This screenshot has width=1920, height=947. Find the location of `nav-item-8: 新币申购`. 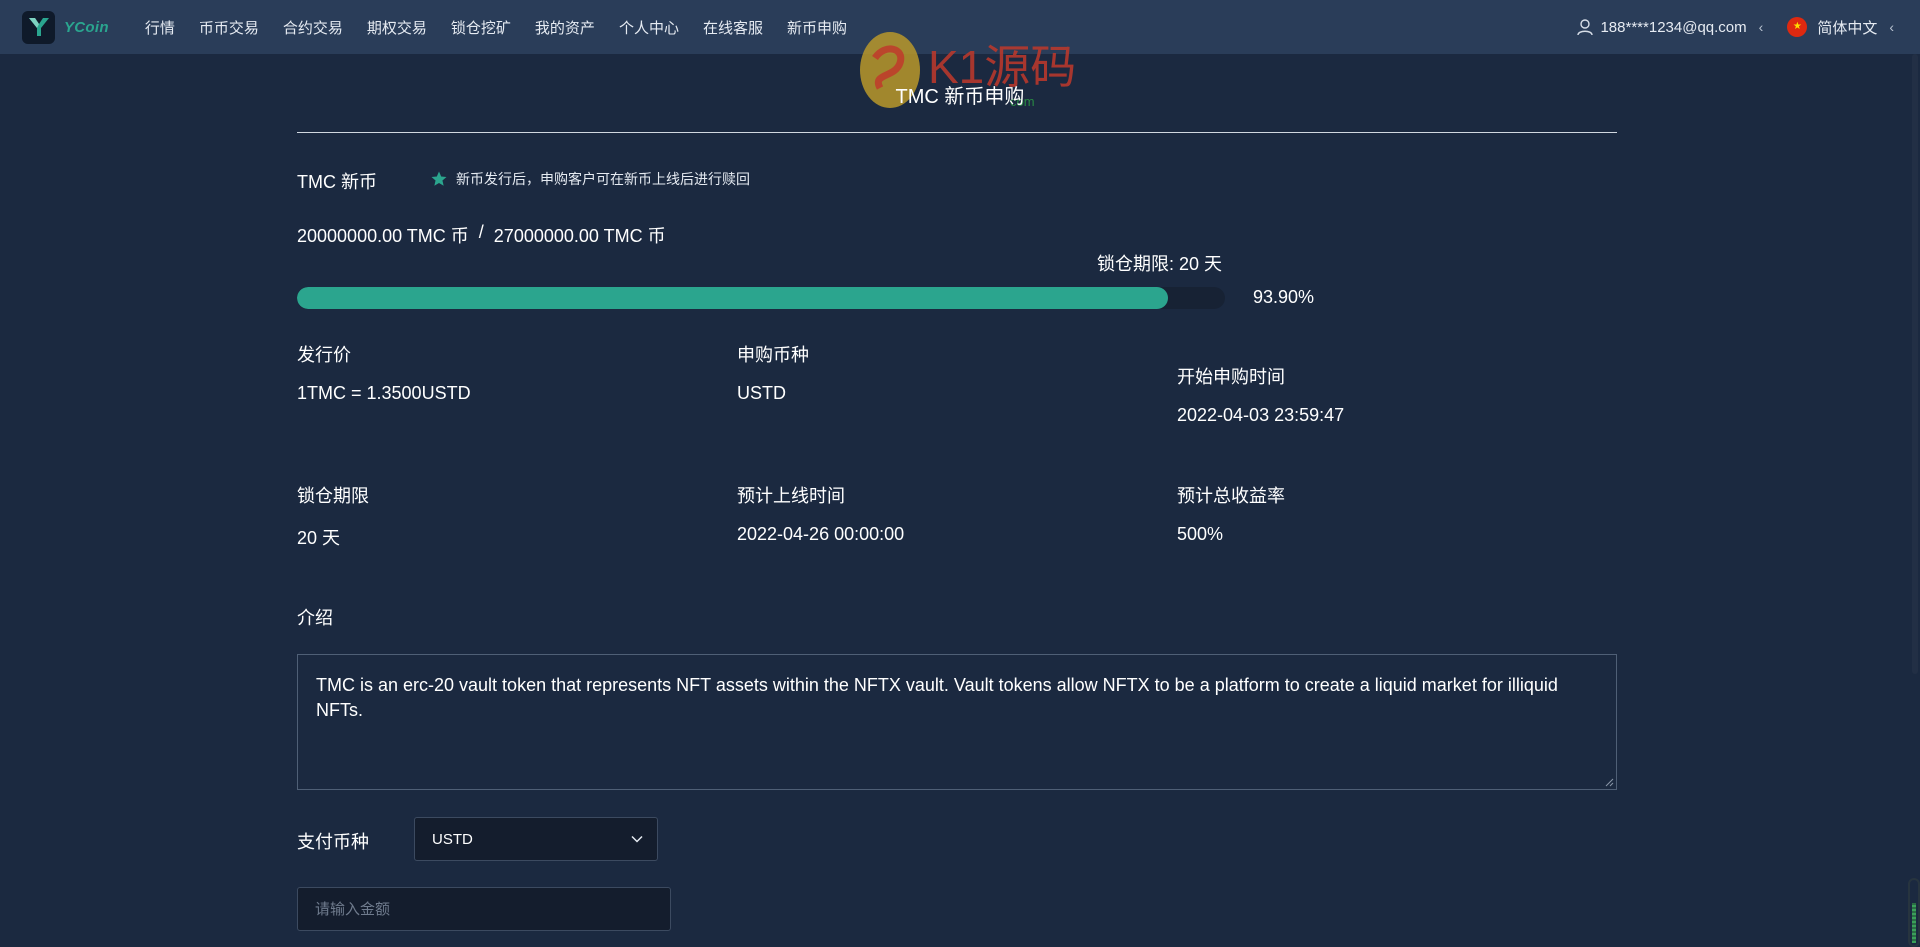

nav-item-8: 新币申购 is located at coordinates (817, 27).